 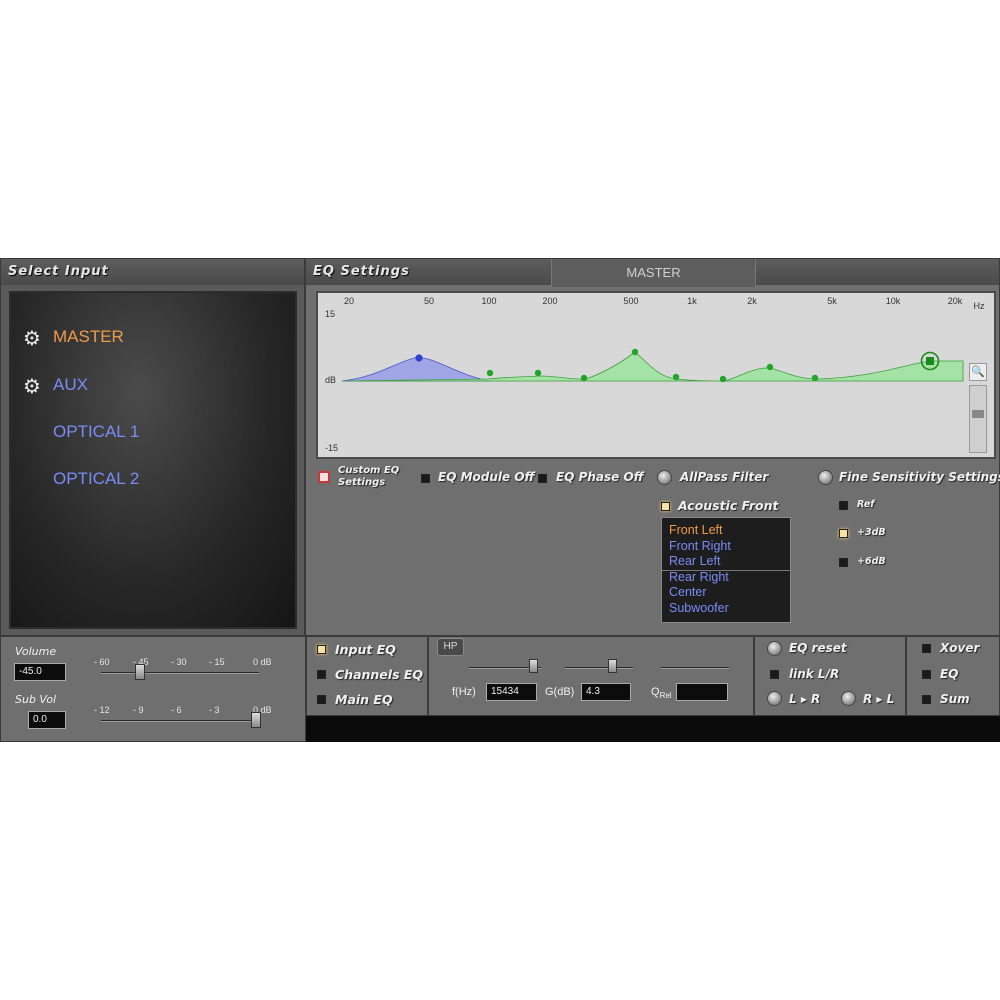 What do you see at coordinates (848, 698) in the screenshot?
I see `r-to-l-radio` at bounding box center [848, 698].